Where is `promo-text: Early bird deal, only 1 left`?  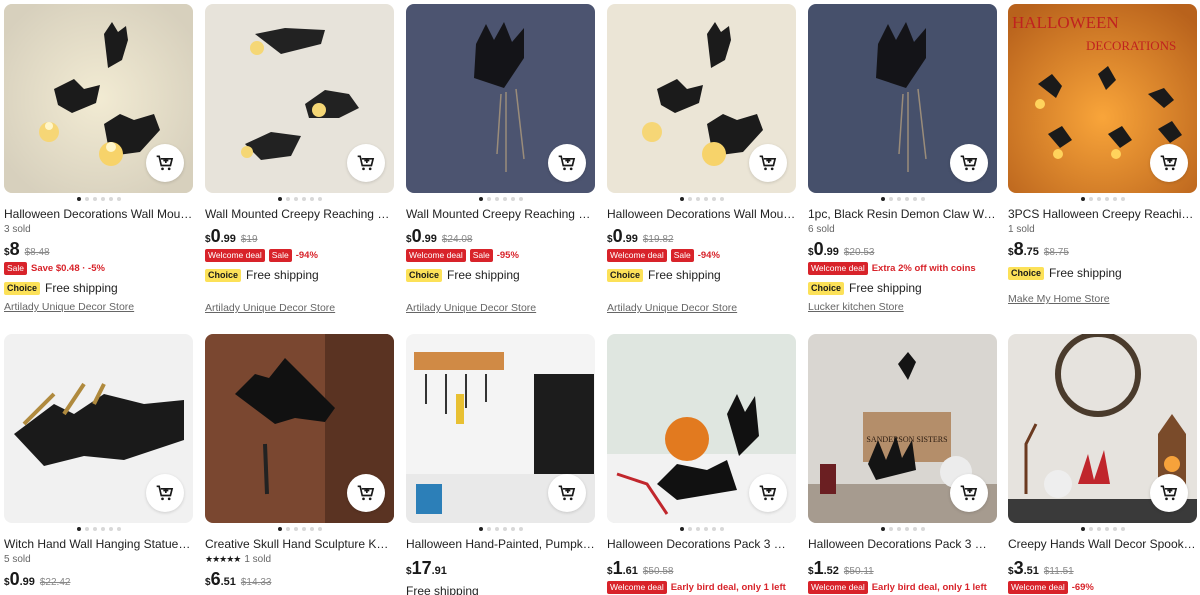 promo-text: Early bird deal, only 1 left is located at coordinates (929, 587).